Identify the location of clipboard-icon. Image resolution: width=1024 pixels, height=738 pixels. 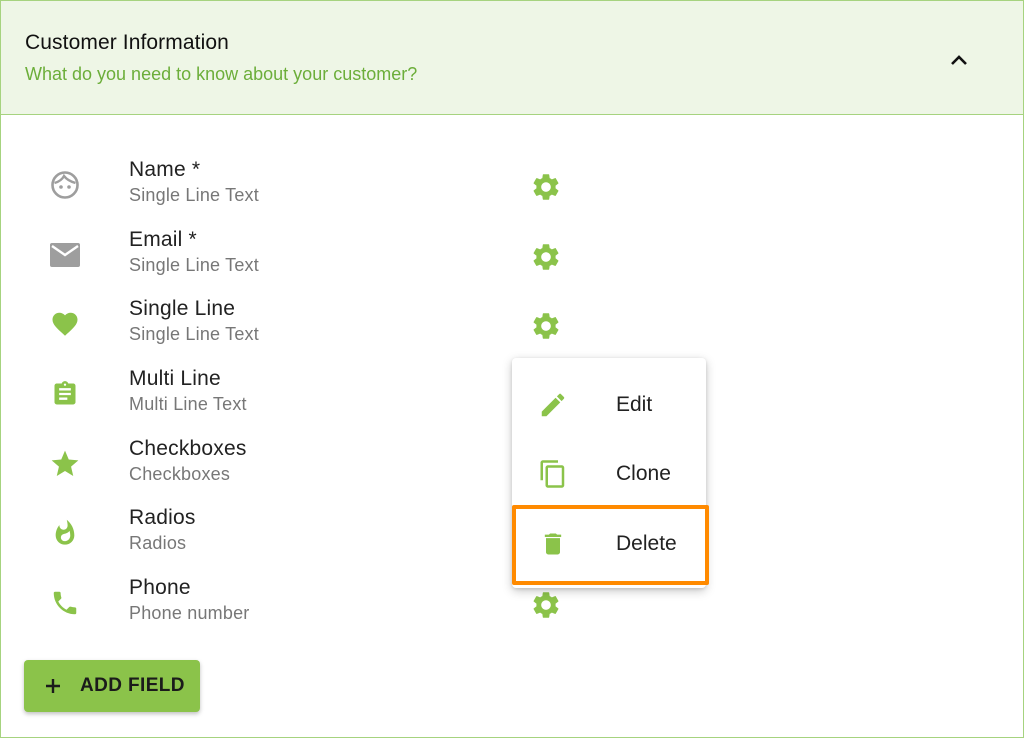
(65, 394).